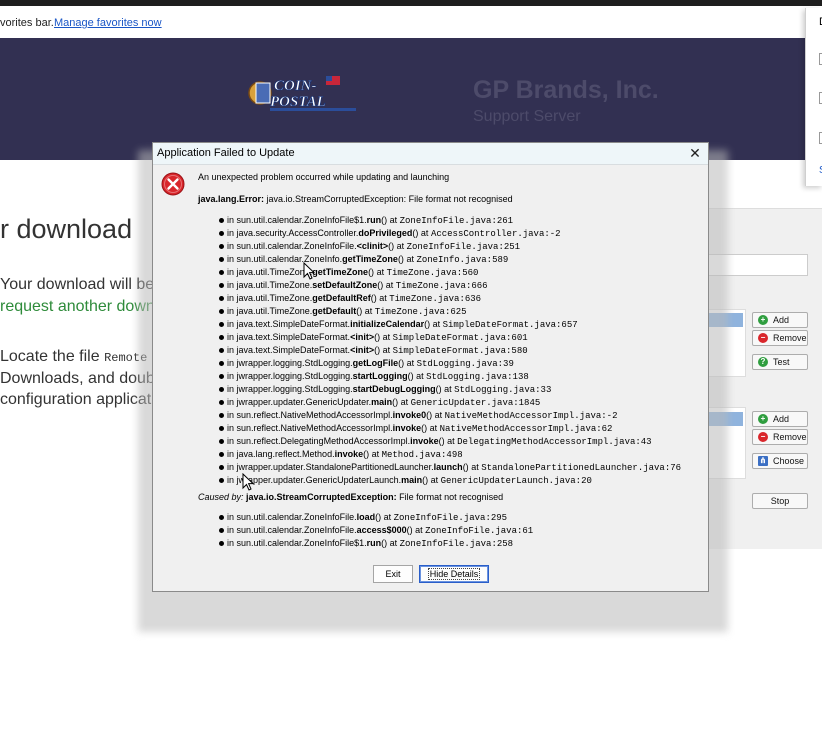  What do you see at coordinates (460, 351) in the screenshot?
I see `frame-location: SimpleDateFormat.java:580` at bounding box center [460, 351].